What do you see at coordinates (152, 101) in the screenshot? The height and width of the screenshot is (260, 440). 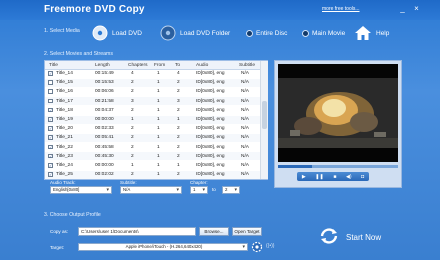 I see `table-row: Title_17 00:21:58 3 1 3 ID[0x80], eng N/A` at bounding box center [152, 101].